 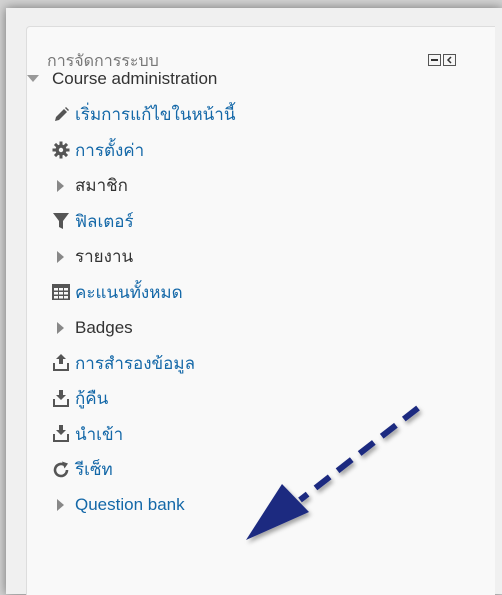 I want to click on item-import: นำเข้า, so click(x=251, y=435).